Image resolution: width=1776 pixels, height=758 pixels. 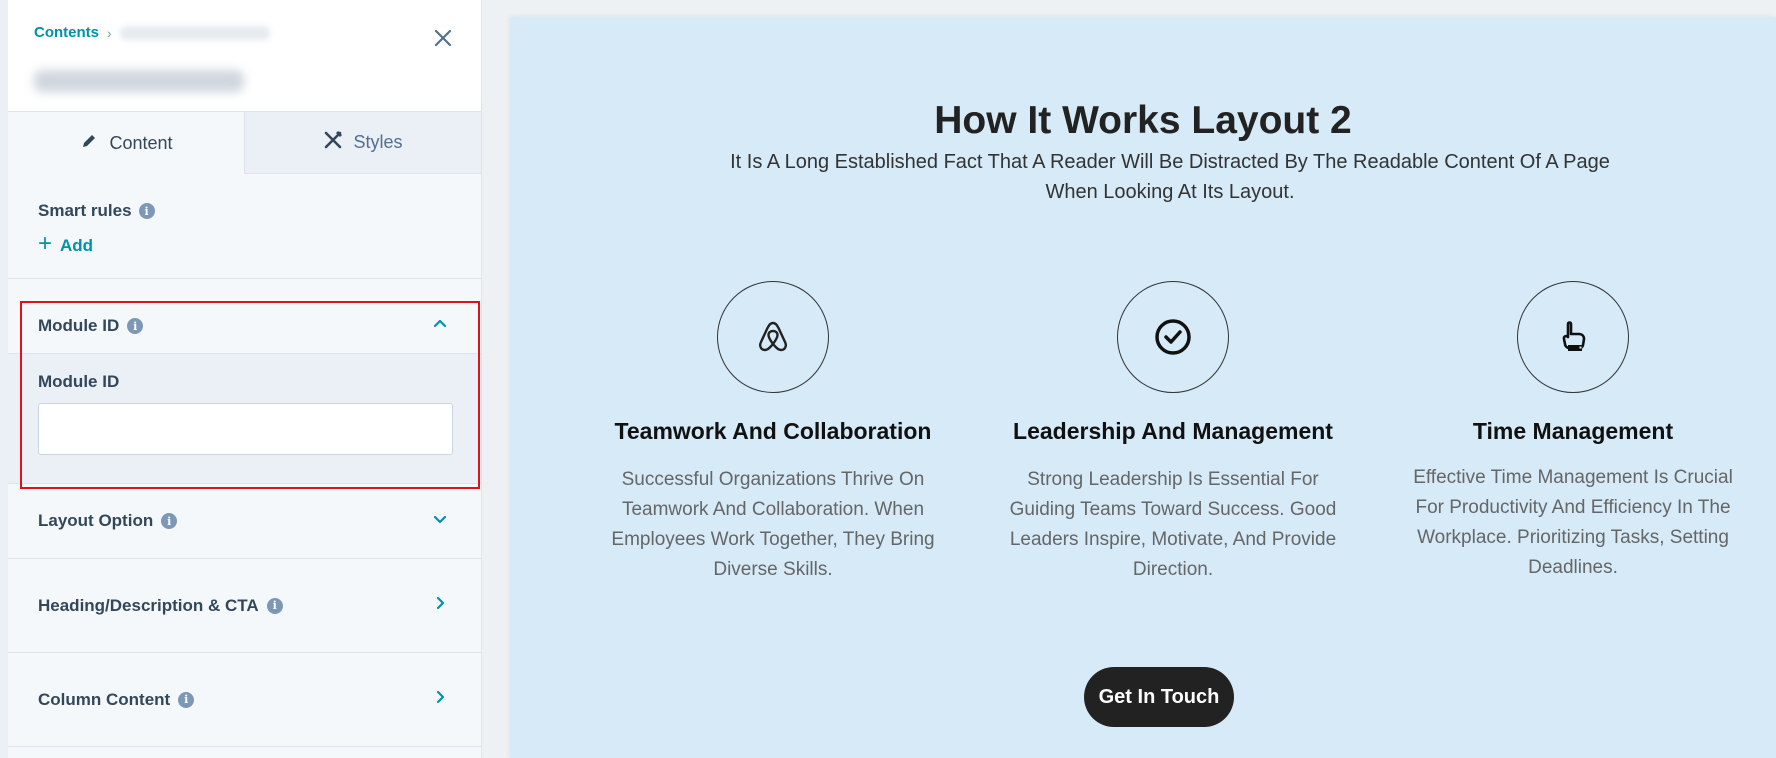 What do you see at coordinates (79, 325) in the screenshot?
I see `module-id-section-title: Module ID` at bounding box center [79, 325].